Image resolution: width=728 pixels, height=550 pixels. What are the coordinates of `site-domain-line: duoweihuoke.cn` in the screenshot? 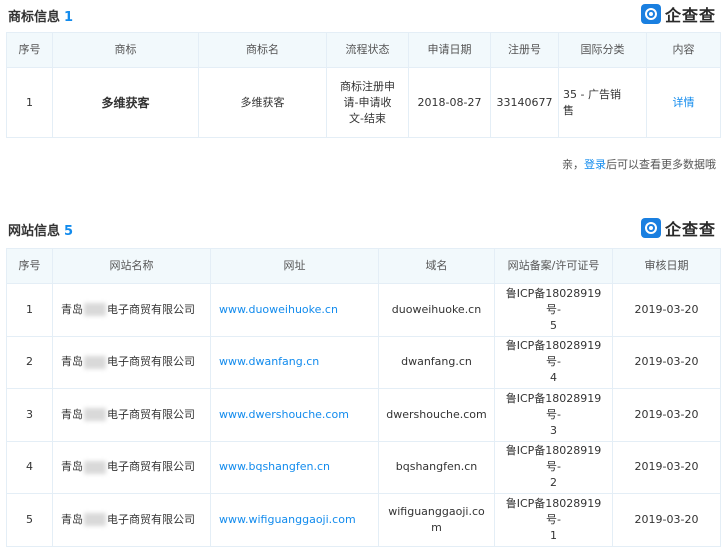 It's located at (436, 309).